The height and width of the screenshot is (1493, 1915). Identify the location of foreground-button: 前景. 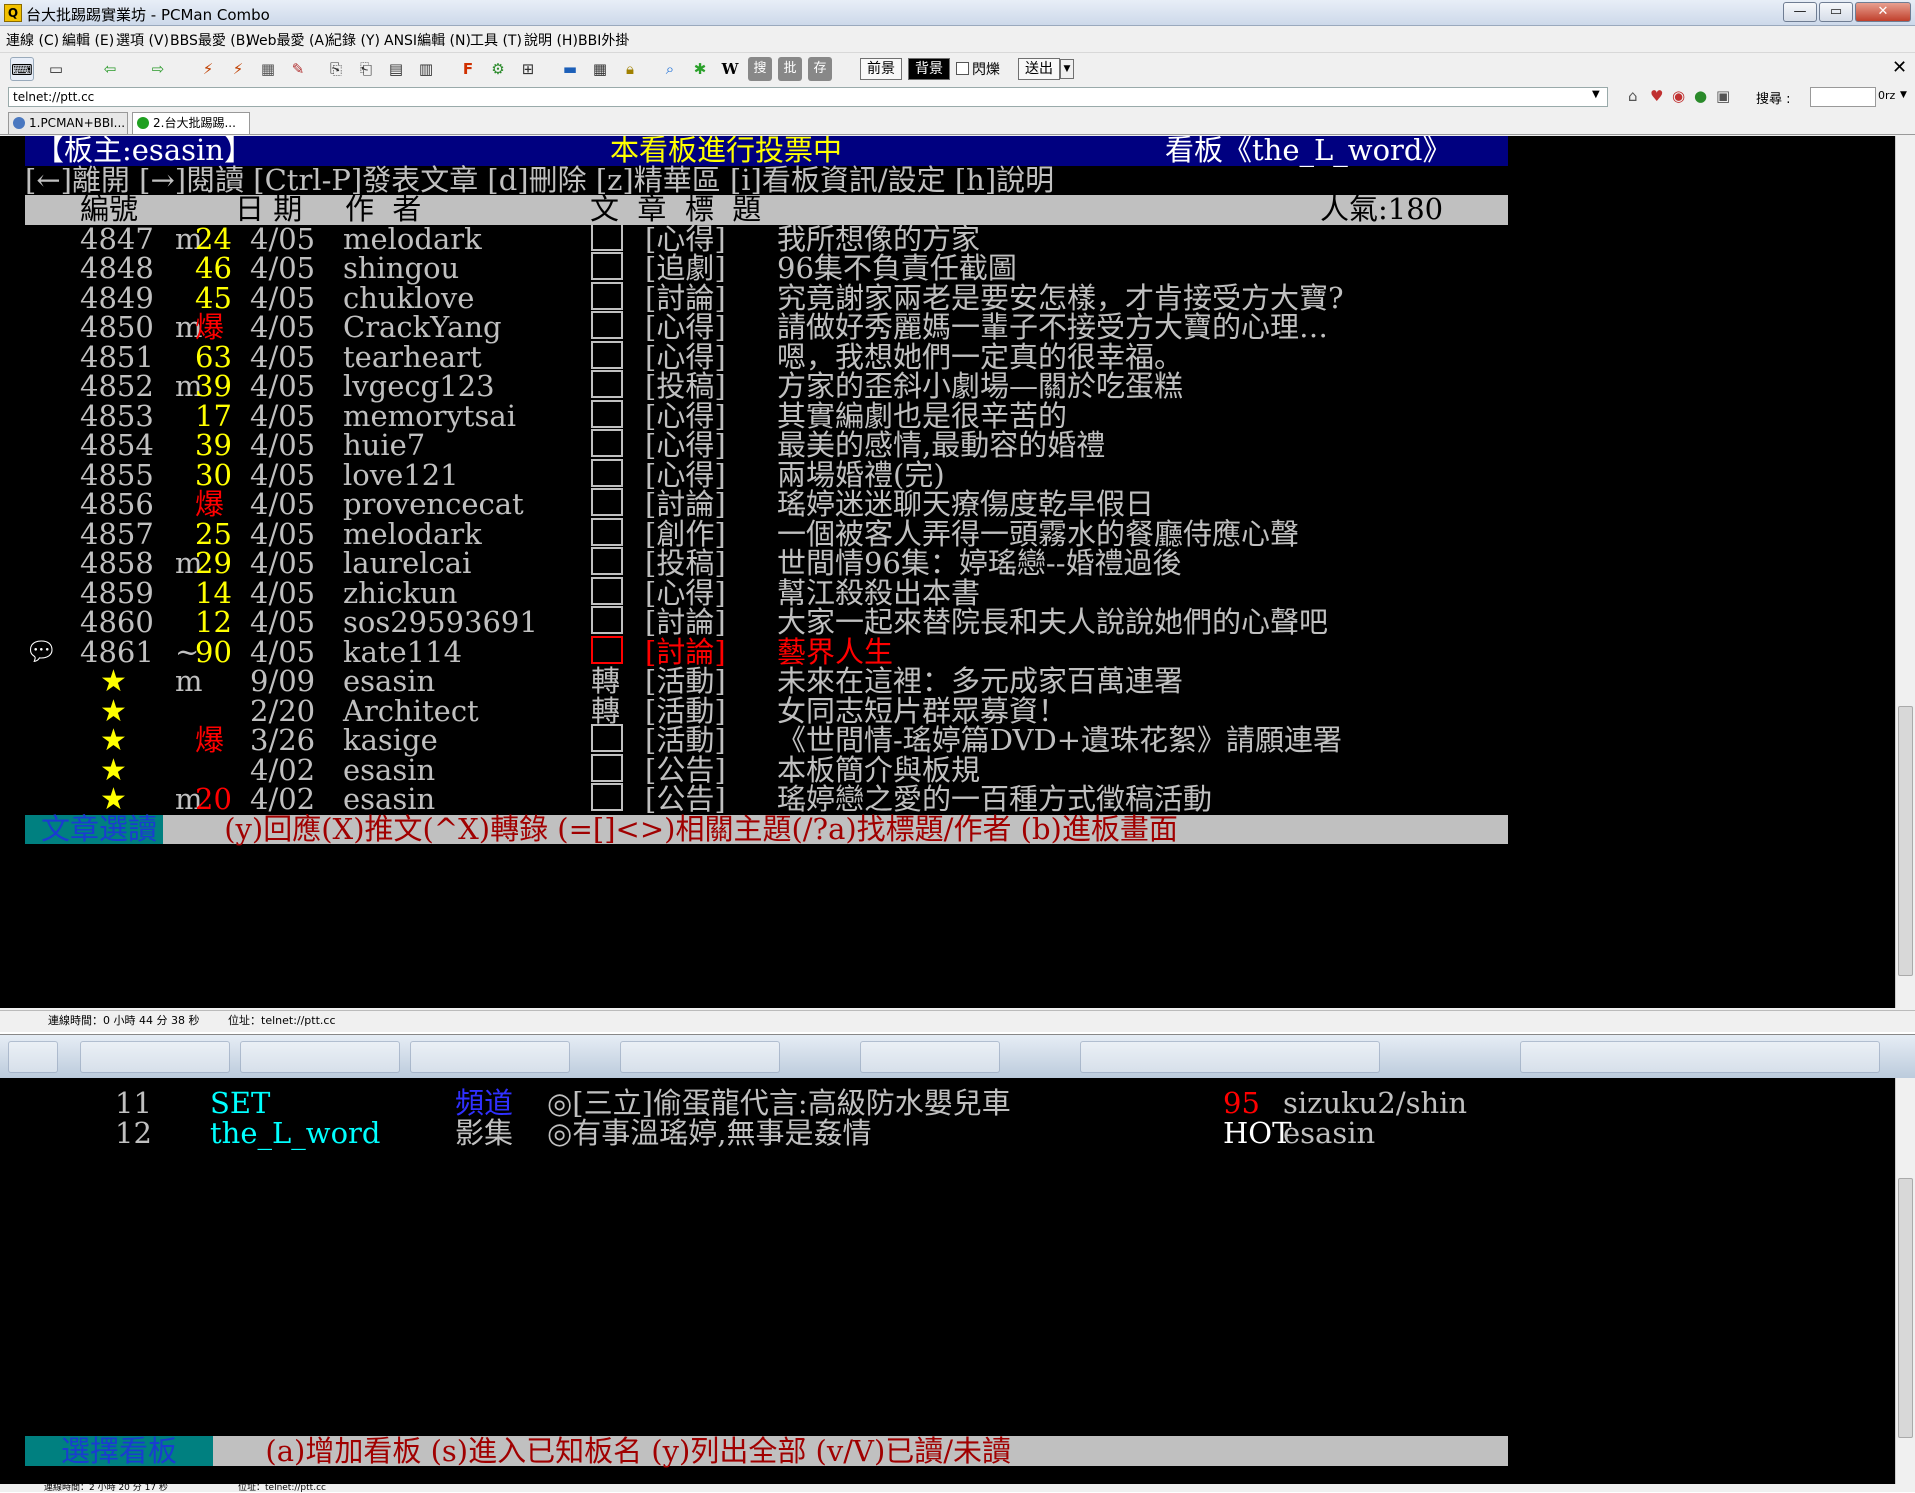
(881, 69).